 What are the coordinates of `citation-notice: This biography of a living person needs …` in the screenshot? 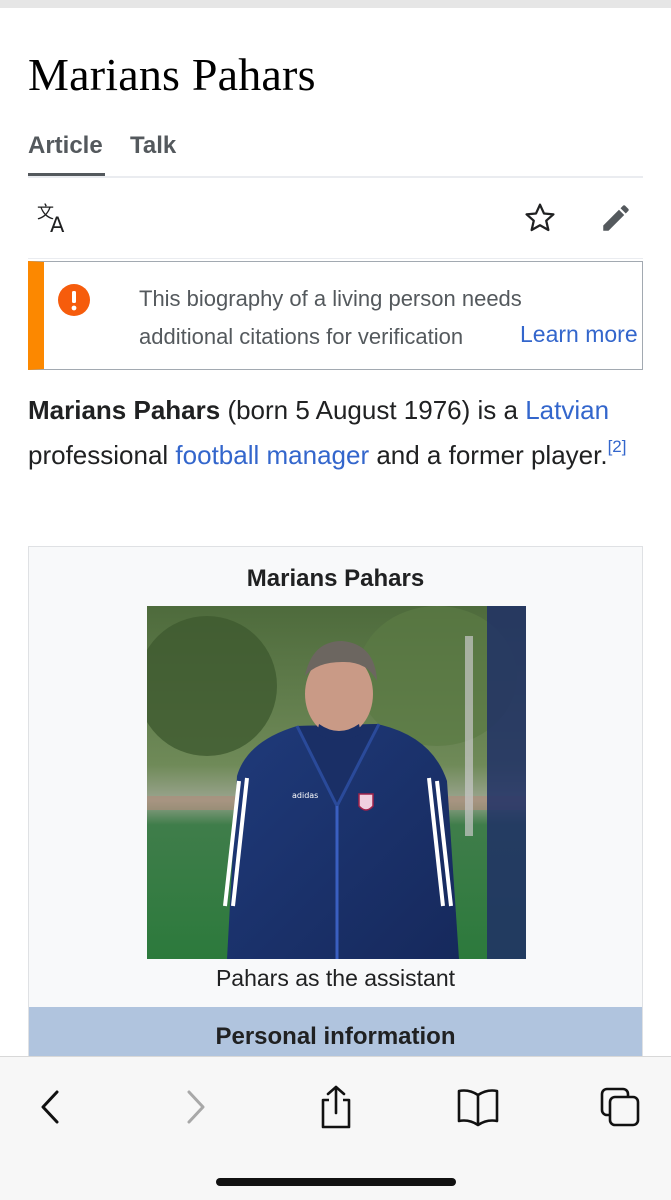 It's located at (335, 315).